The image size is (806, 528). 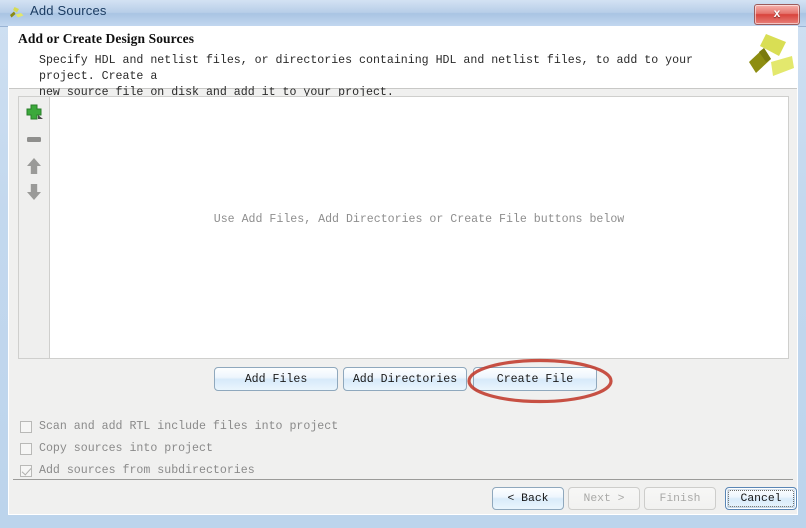 I want to click on footer-separator, so click(x=403, y=479).